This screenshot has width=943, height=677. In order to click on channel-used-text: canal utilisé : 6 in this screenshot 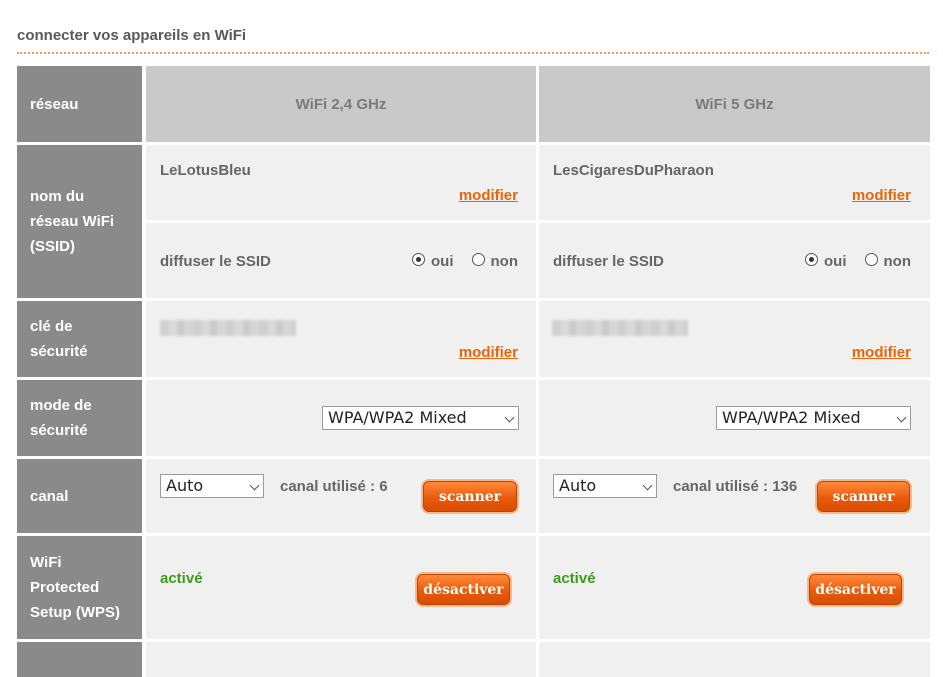, I will do `click(334, 486)`.